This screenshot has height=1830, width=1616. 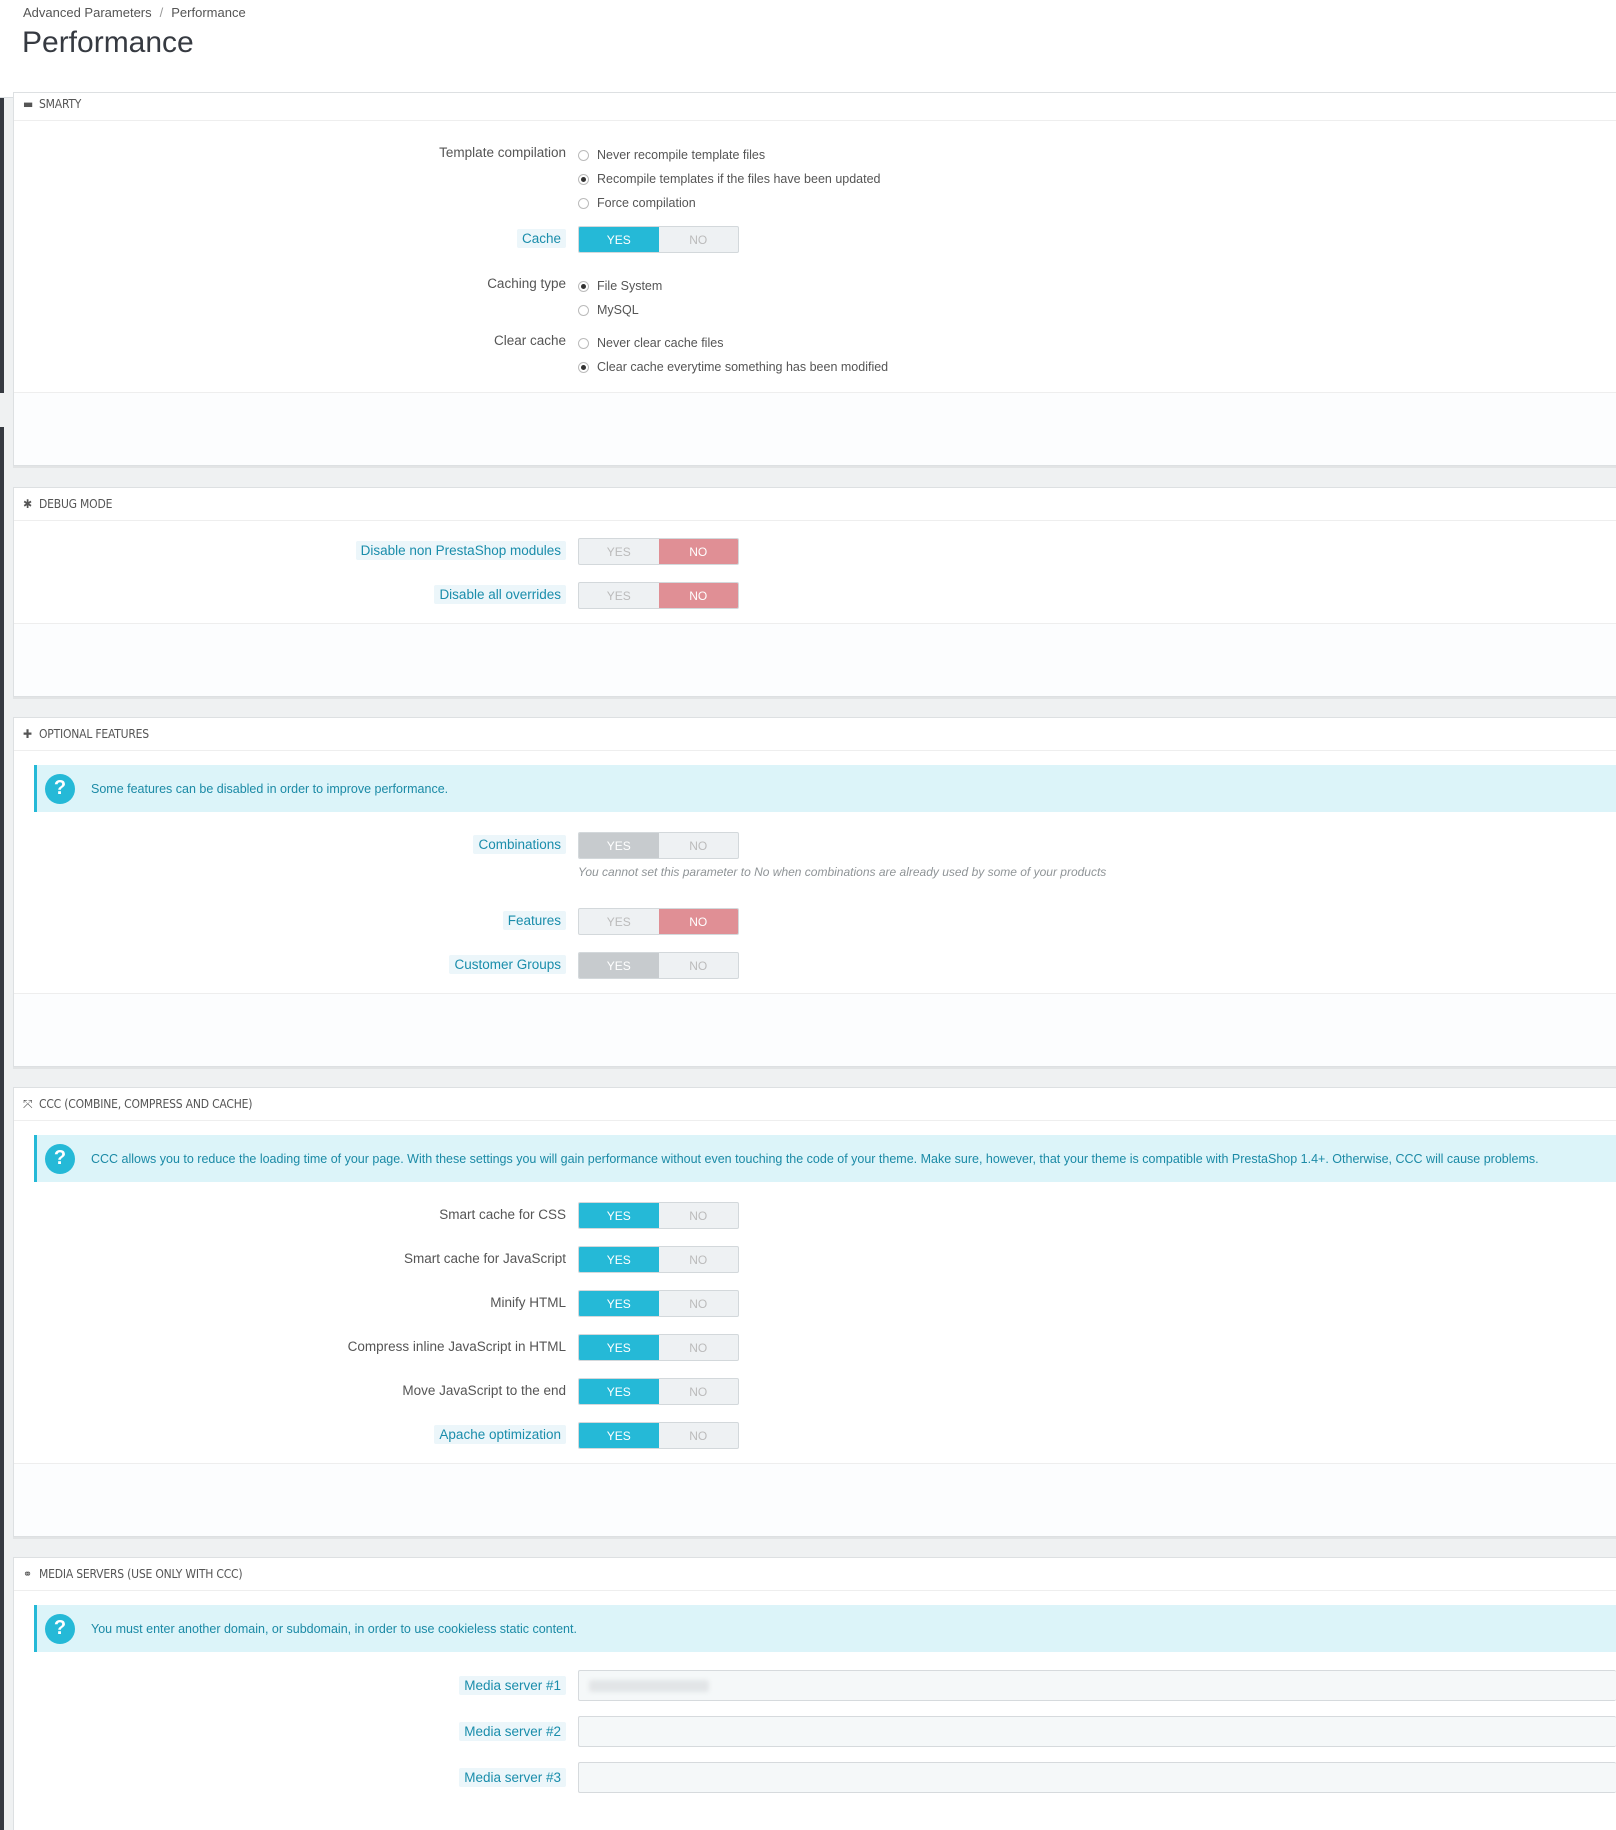 What do you see at coordinates (500, 594) in the screenshot?
I see `disable-overrides-label: Disable all overrides` at bounding box center [500, 594].